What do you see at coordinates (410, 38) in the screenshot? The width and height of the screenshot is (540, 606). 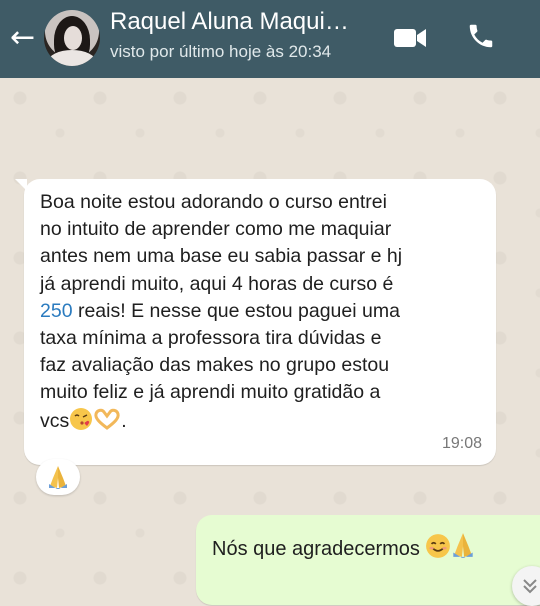 I see `video-camera-icon` at bounding box center [410, 38].